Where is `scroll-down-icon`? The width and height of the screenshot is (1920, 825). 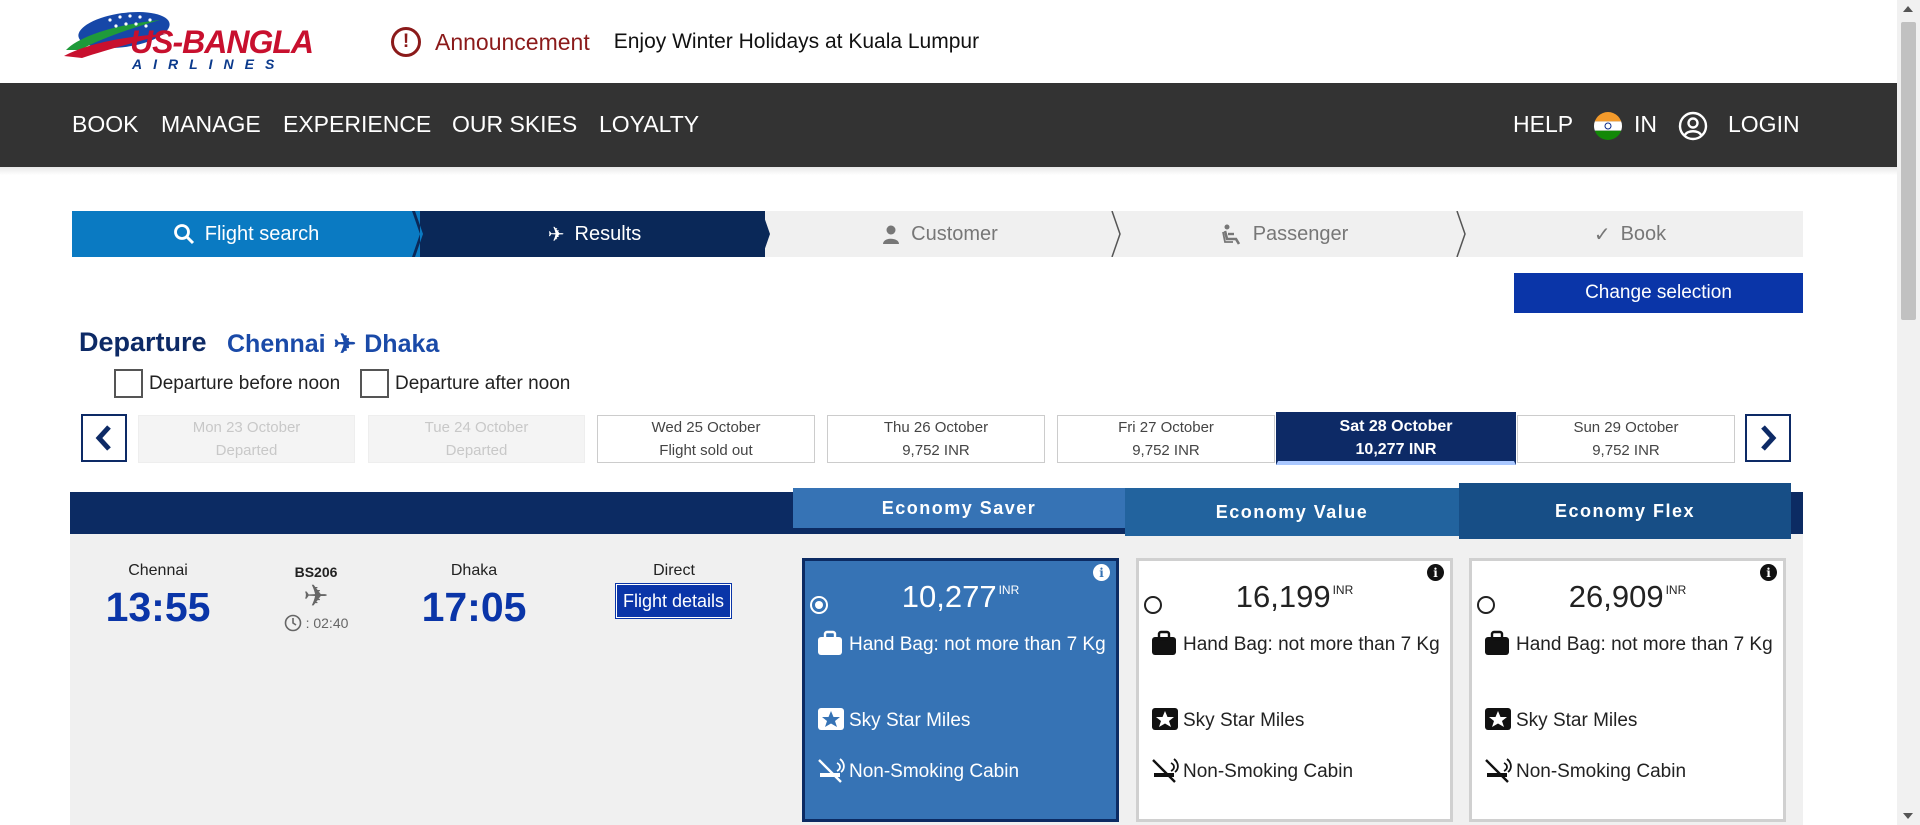 scroll-down-icon is located at coordinates (1908, 816).